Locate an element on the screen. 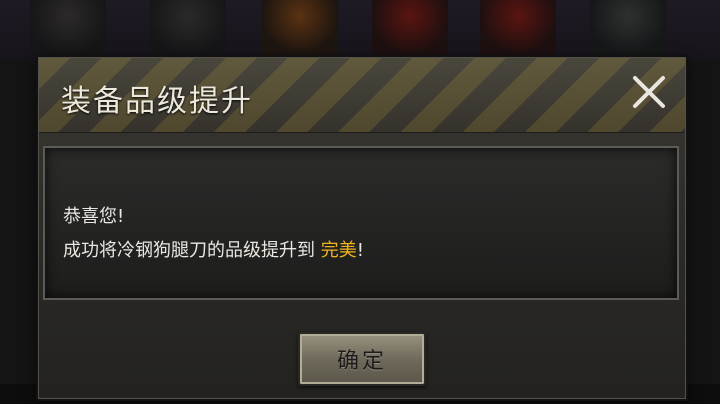 Image resolution: width=720 pixels, height=404 pixels. upgrade-message-suffix: ! is located at coordinates (360, 250).